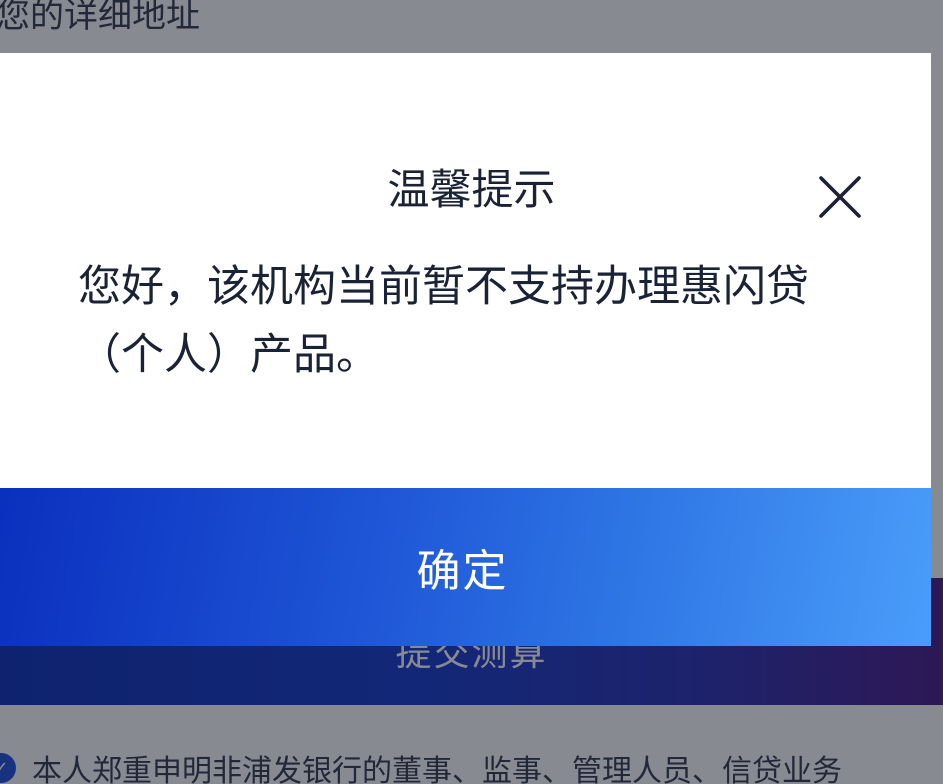  Describe the element at coordinates (443, 321) in the screenshot. I see `dialog-message: 您好，该机构当前暂不支持办理惠闪贷（个人）产品。` at that location.